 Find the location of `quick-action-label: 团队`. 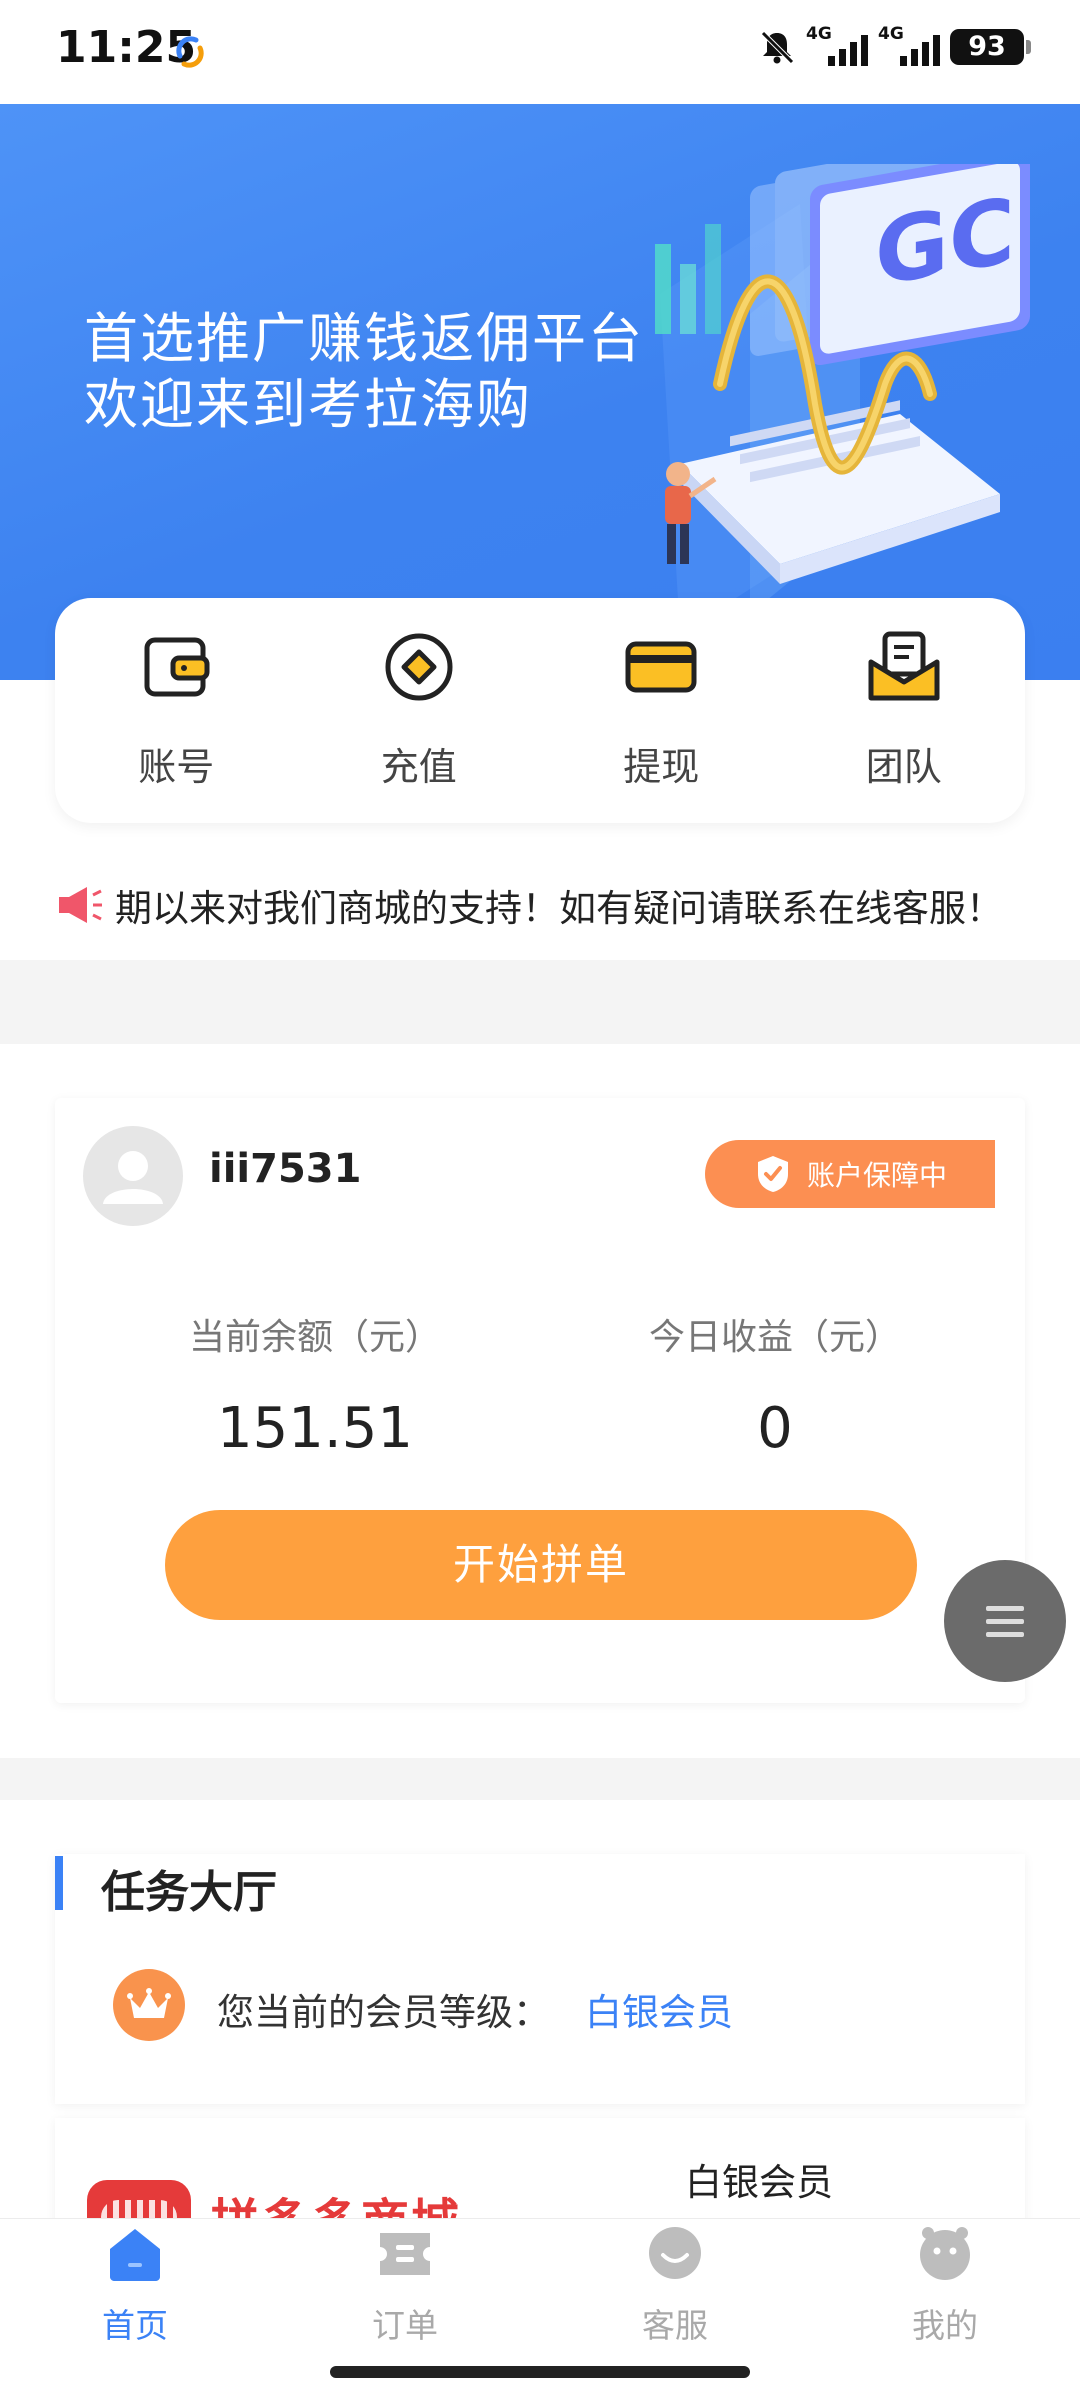

quick-action-label: 团队 is located at coordinates (903, 767).